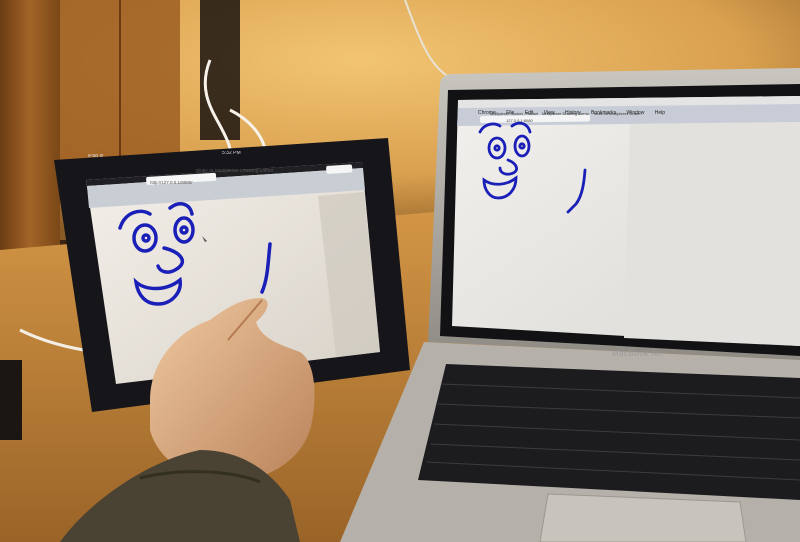 Image resolution: width=800 pixels, height=542 pixels. Describe the element at coordinates (231, 153) in the screenshot. I see `ipad-clock: 5:32 PM` at that location.